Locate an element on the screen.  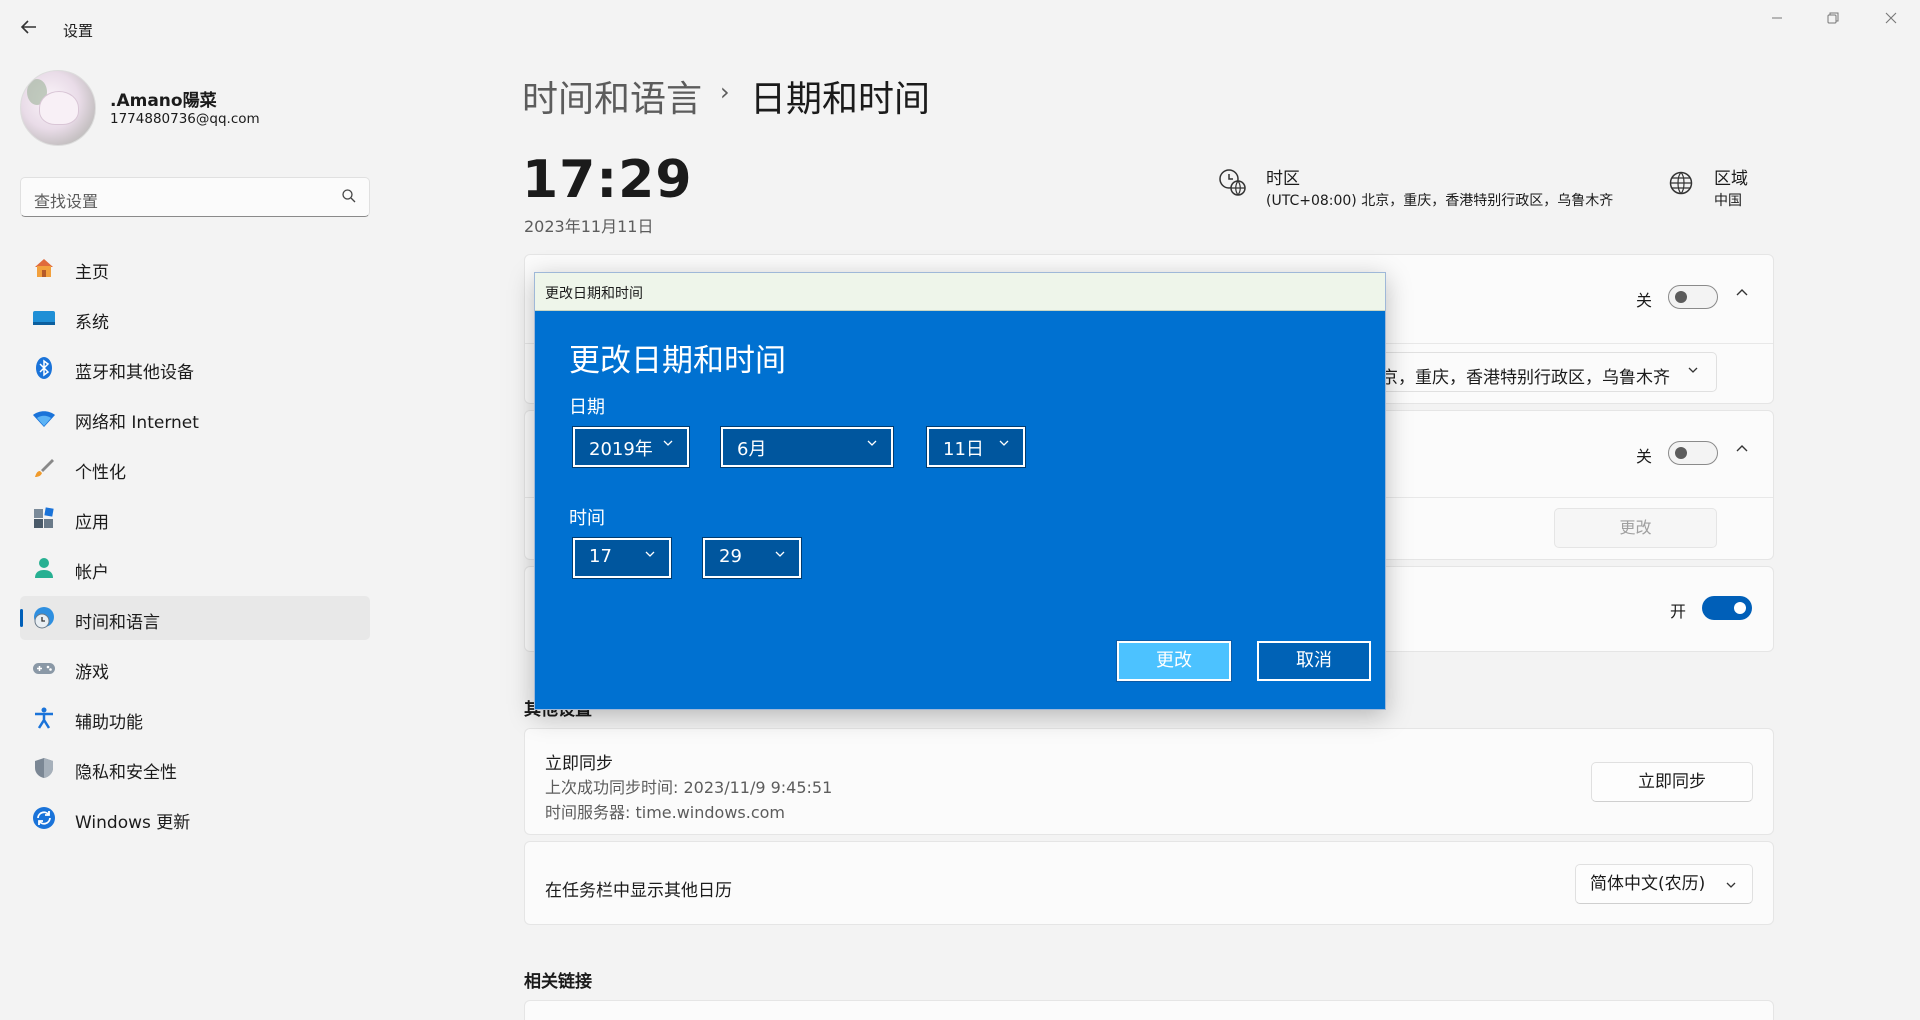
minute-select: 29 is located at coordinates (752, 558).